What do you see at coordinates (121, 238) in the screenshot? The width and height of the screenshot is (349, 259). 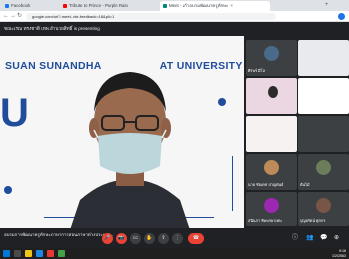 I see `camera-button: 📷` at bounding box center [121, 238].